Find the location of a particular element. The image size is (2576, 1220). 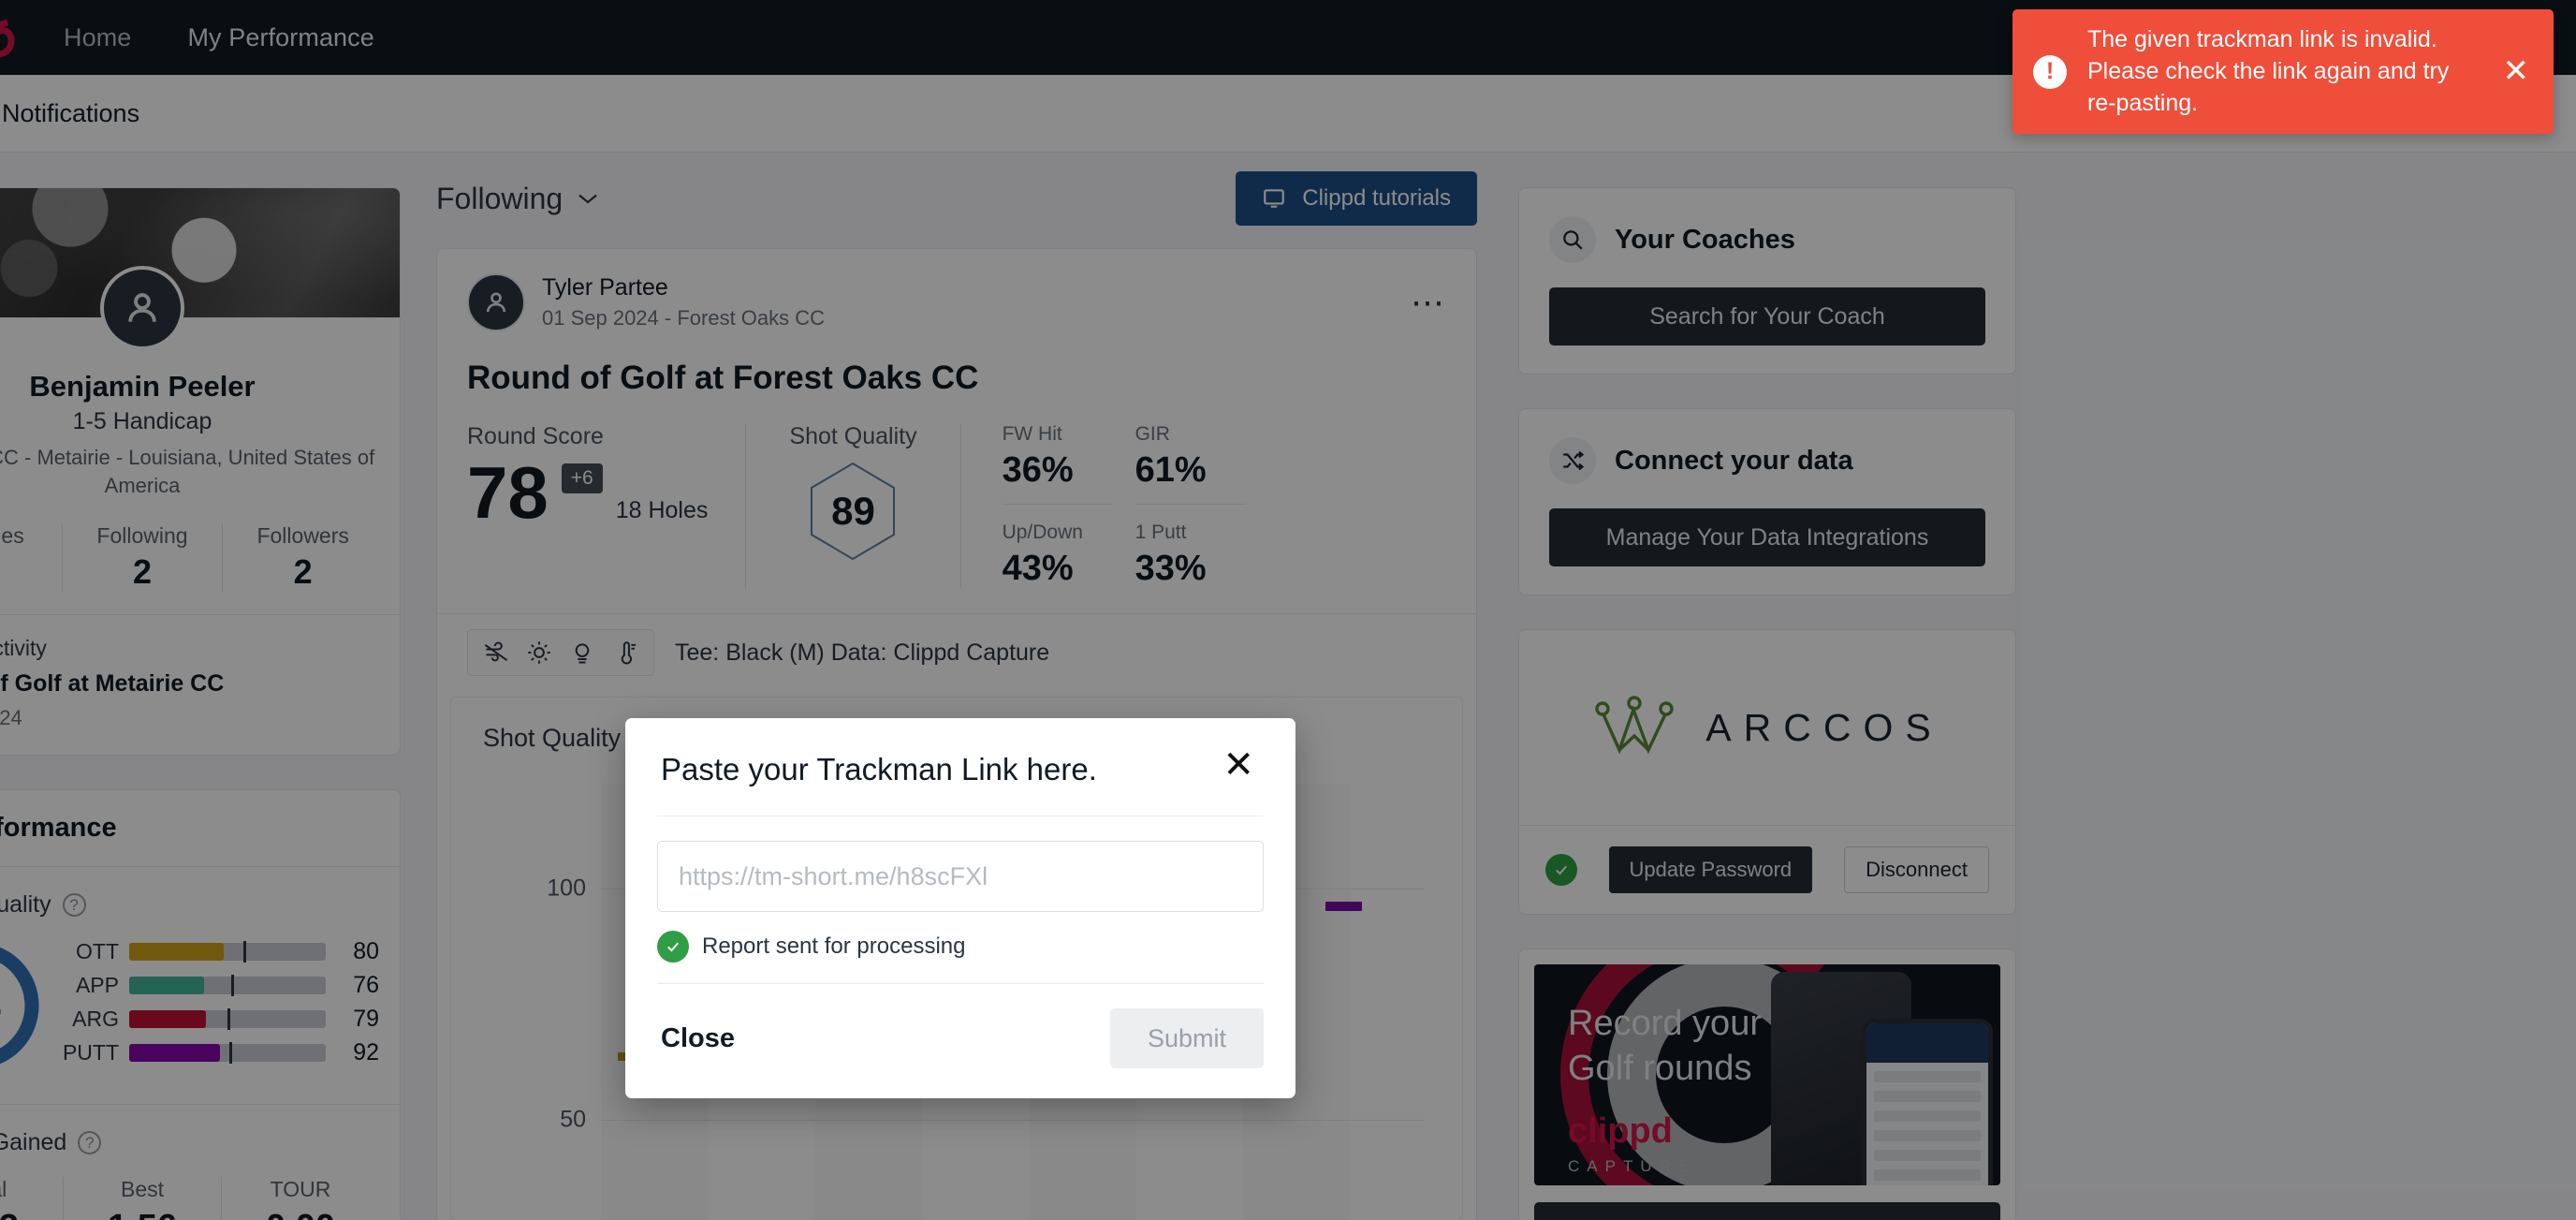

toast-close-icon: ✕ is located at coordinates (2516, 71).